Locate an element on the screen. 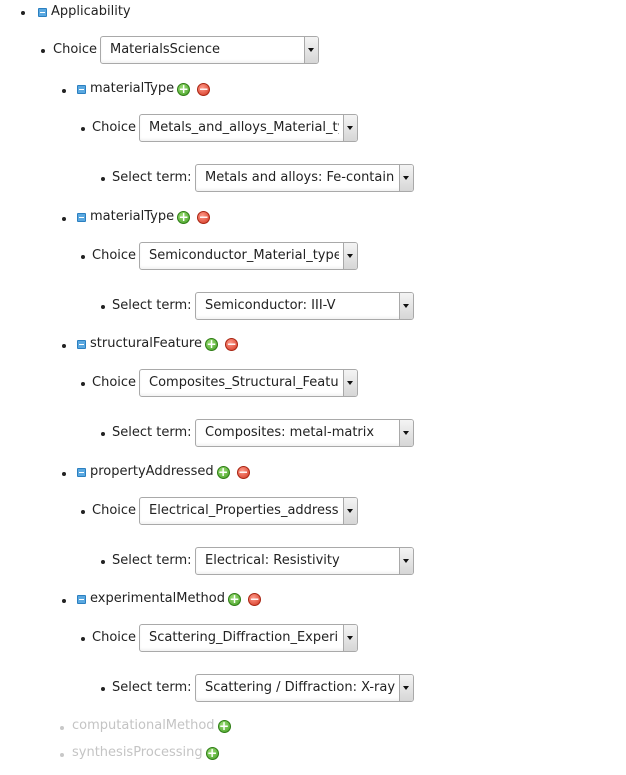 The height and width of the screenshot is (775, 626). term-select: Metals and alloys: Fe-containing is located at coordinates (304, 178).